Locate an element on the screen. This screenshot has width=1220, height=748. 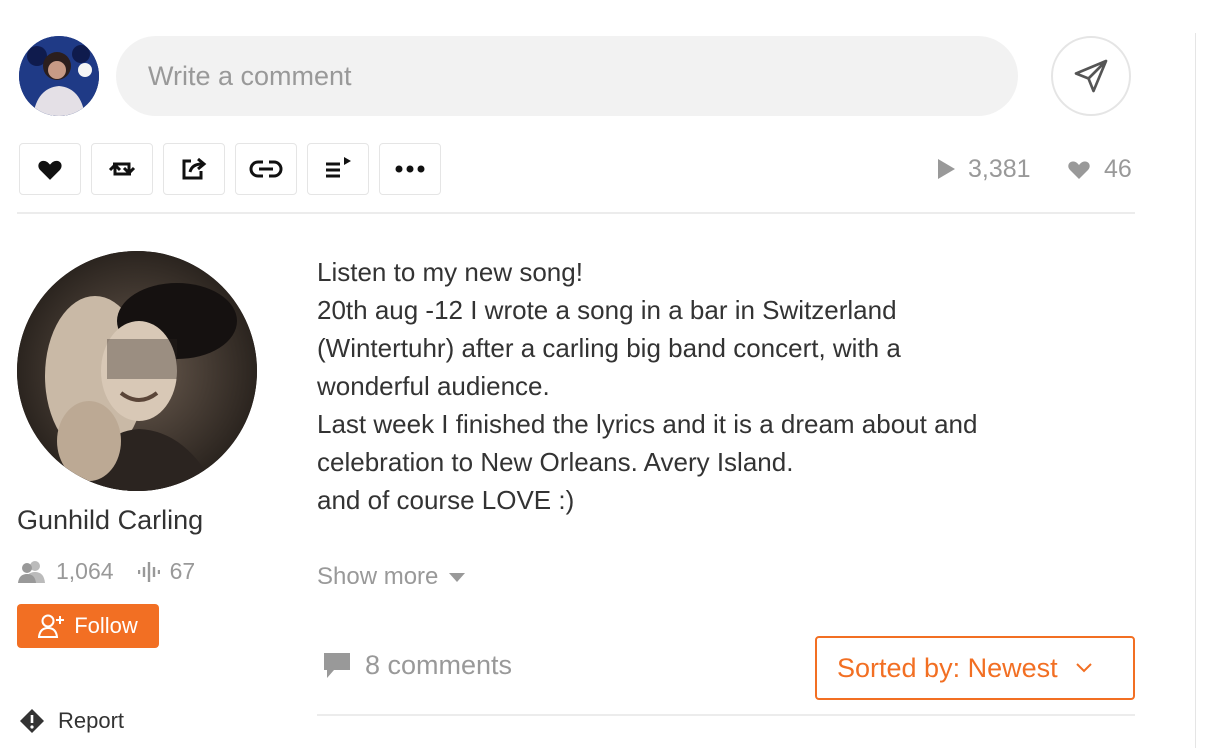
play-count-value: 3,381 is located at coordinates (999, 168).